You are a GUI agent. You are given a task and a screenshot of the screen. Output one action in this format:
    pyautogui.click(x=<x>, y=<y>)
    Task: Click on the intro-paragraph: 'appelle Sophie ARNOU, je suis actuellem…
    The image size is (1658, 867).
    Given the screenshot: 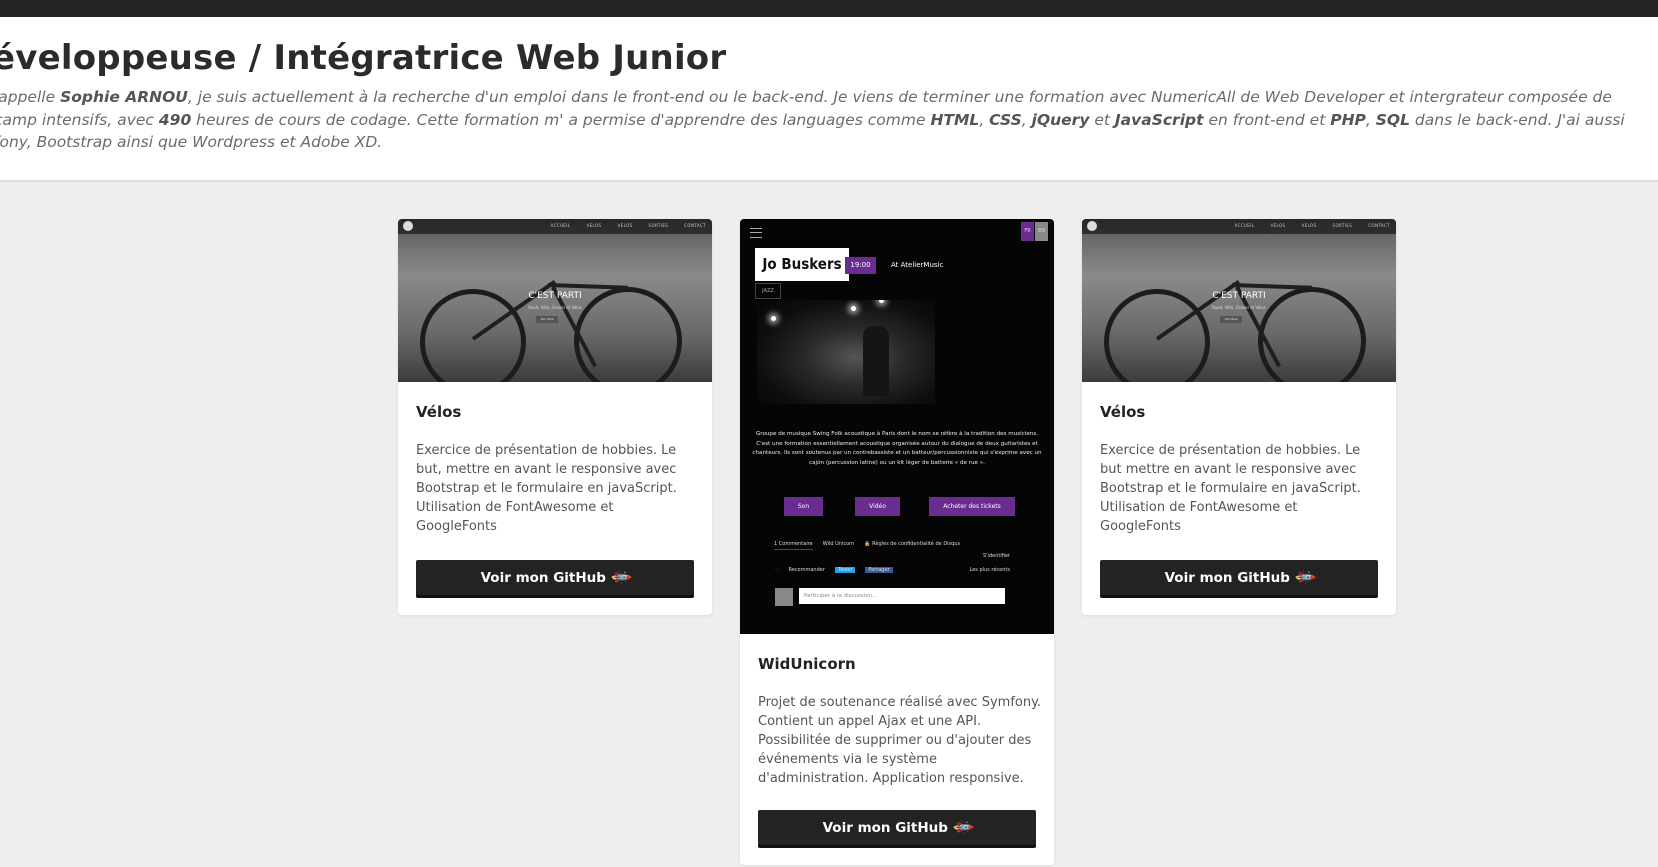 What is the action you would take?
    pyautogui.click(x=829, y=120)
    